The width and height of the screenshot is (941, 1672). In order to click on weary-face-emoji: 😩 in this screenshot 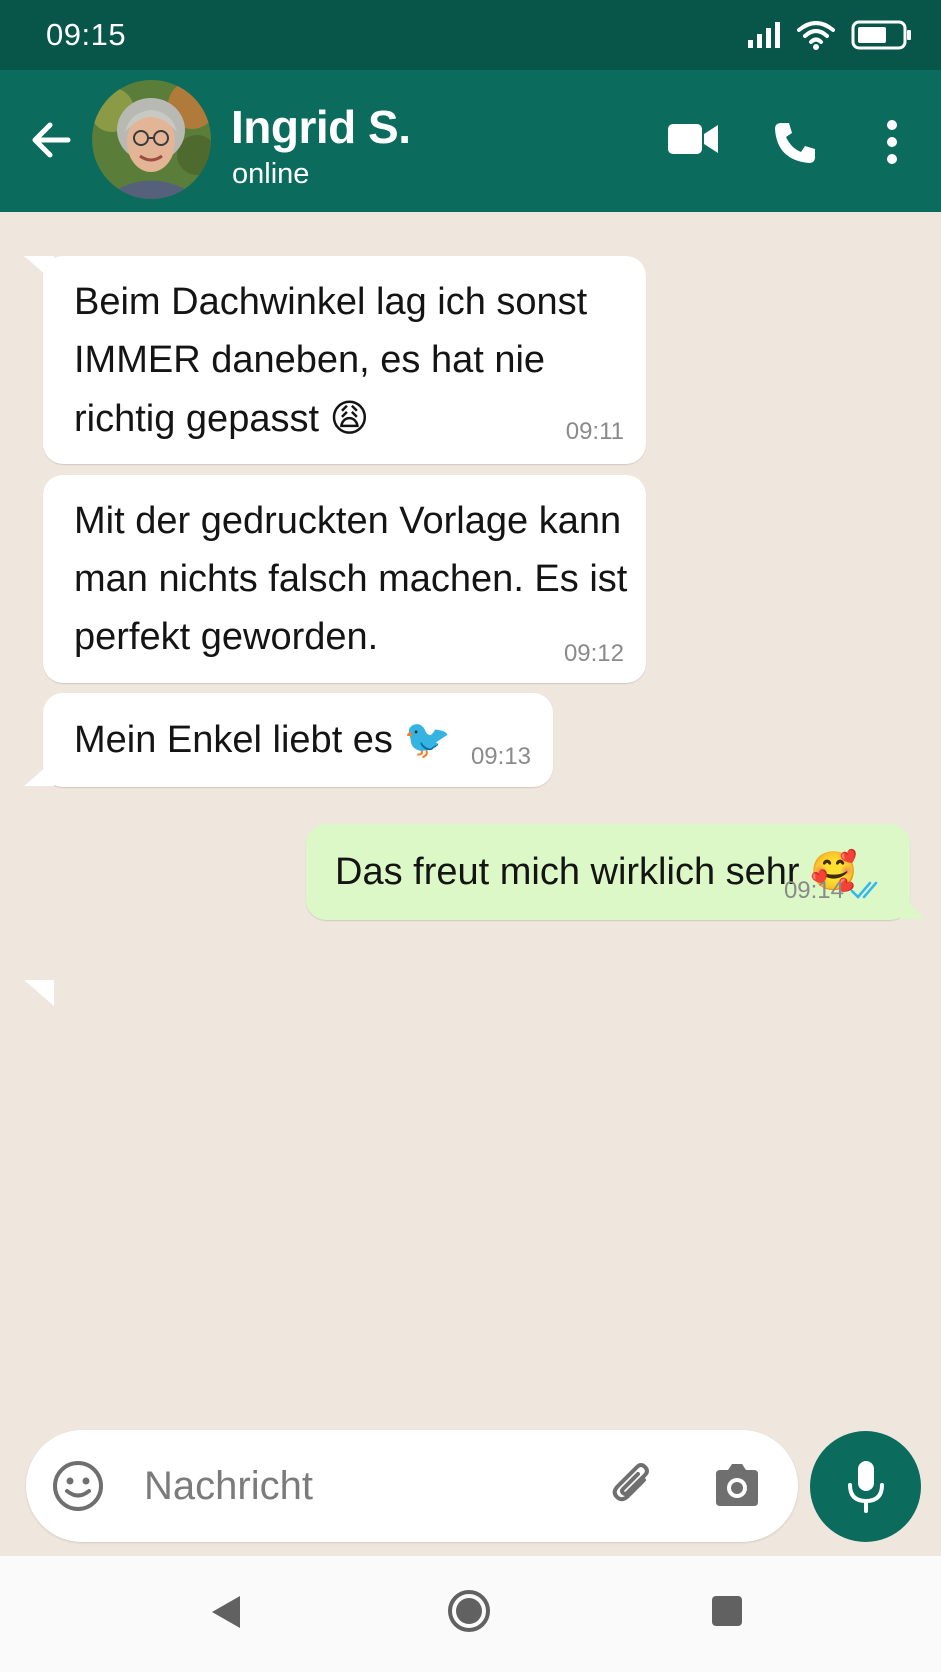, I will do `click(349, 418)`.